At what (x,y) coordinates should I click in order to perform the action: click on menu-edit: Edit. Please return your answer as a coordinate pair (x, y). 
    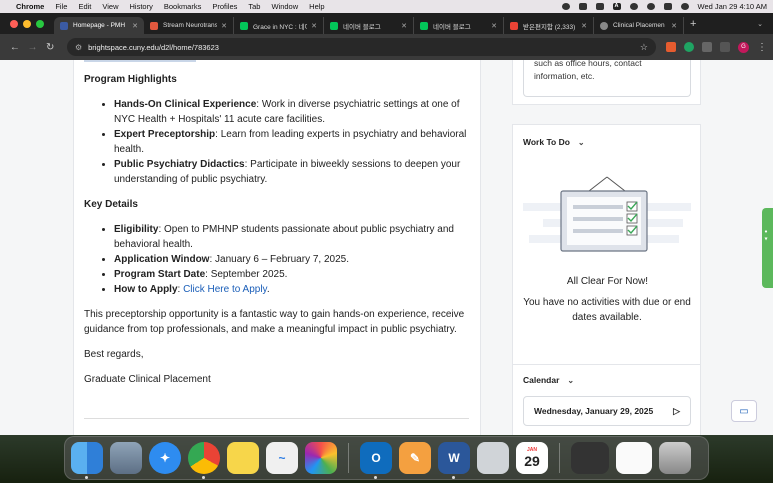
    Looking at the image, I should click on (84, 6).